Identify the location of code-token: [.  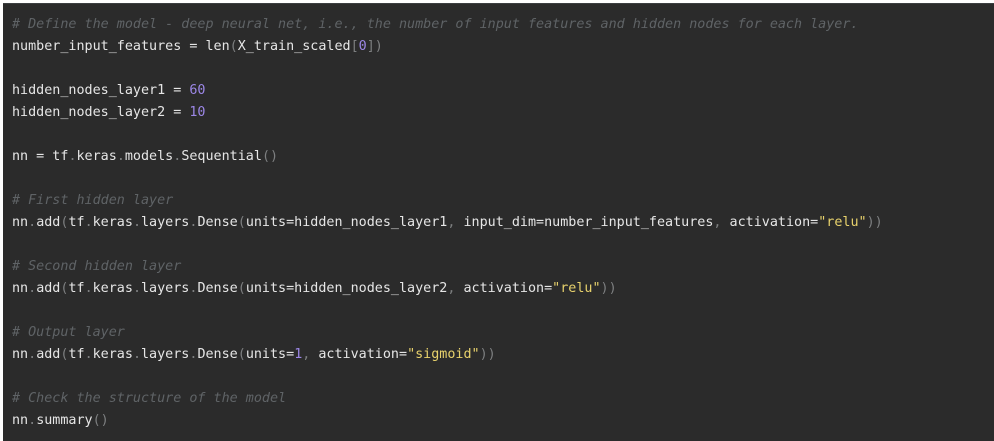
(354, 46).